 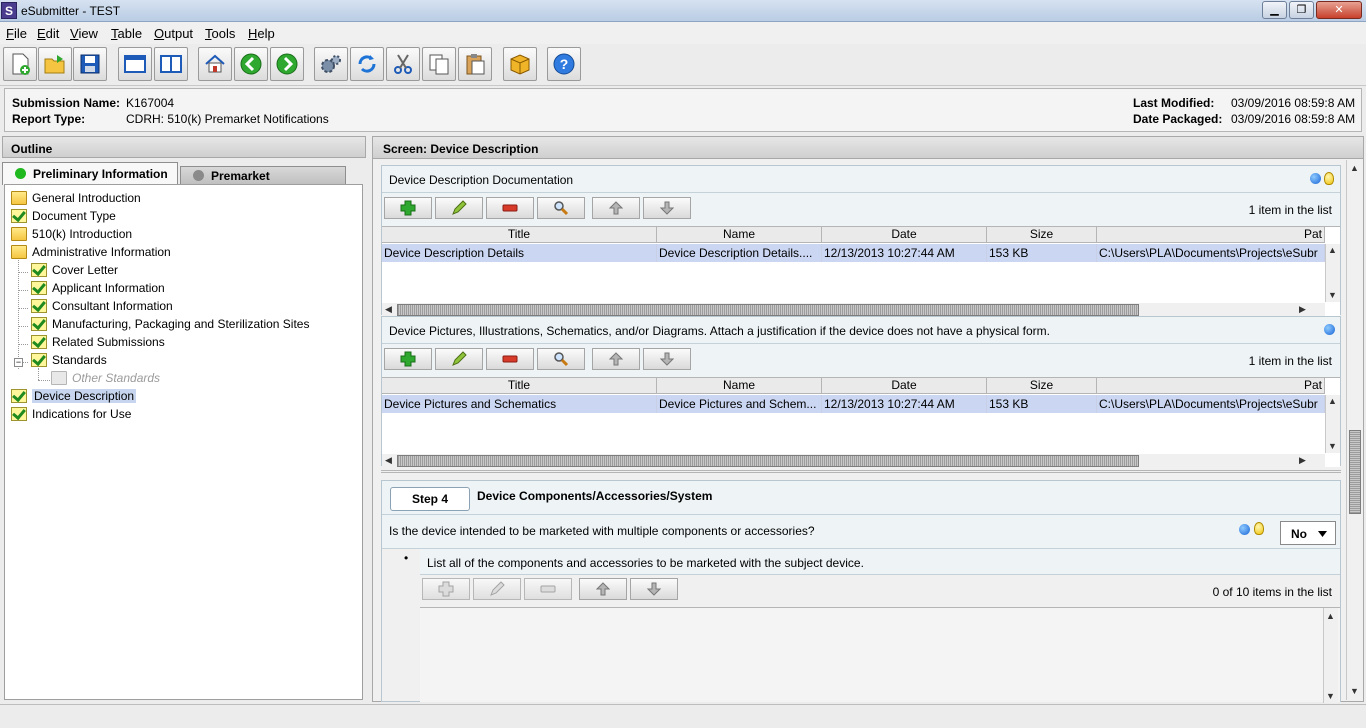 What do you see at coordinates (654, 589) in the screenshot?
I see `move-down-component-button` at bounding box center [654, 589].